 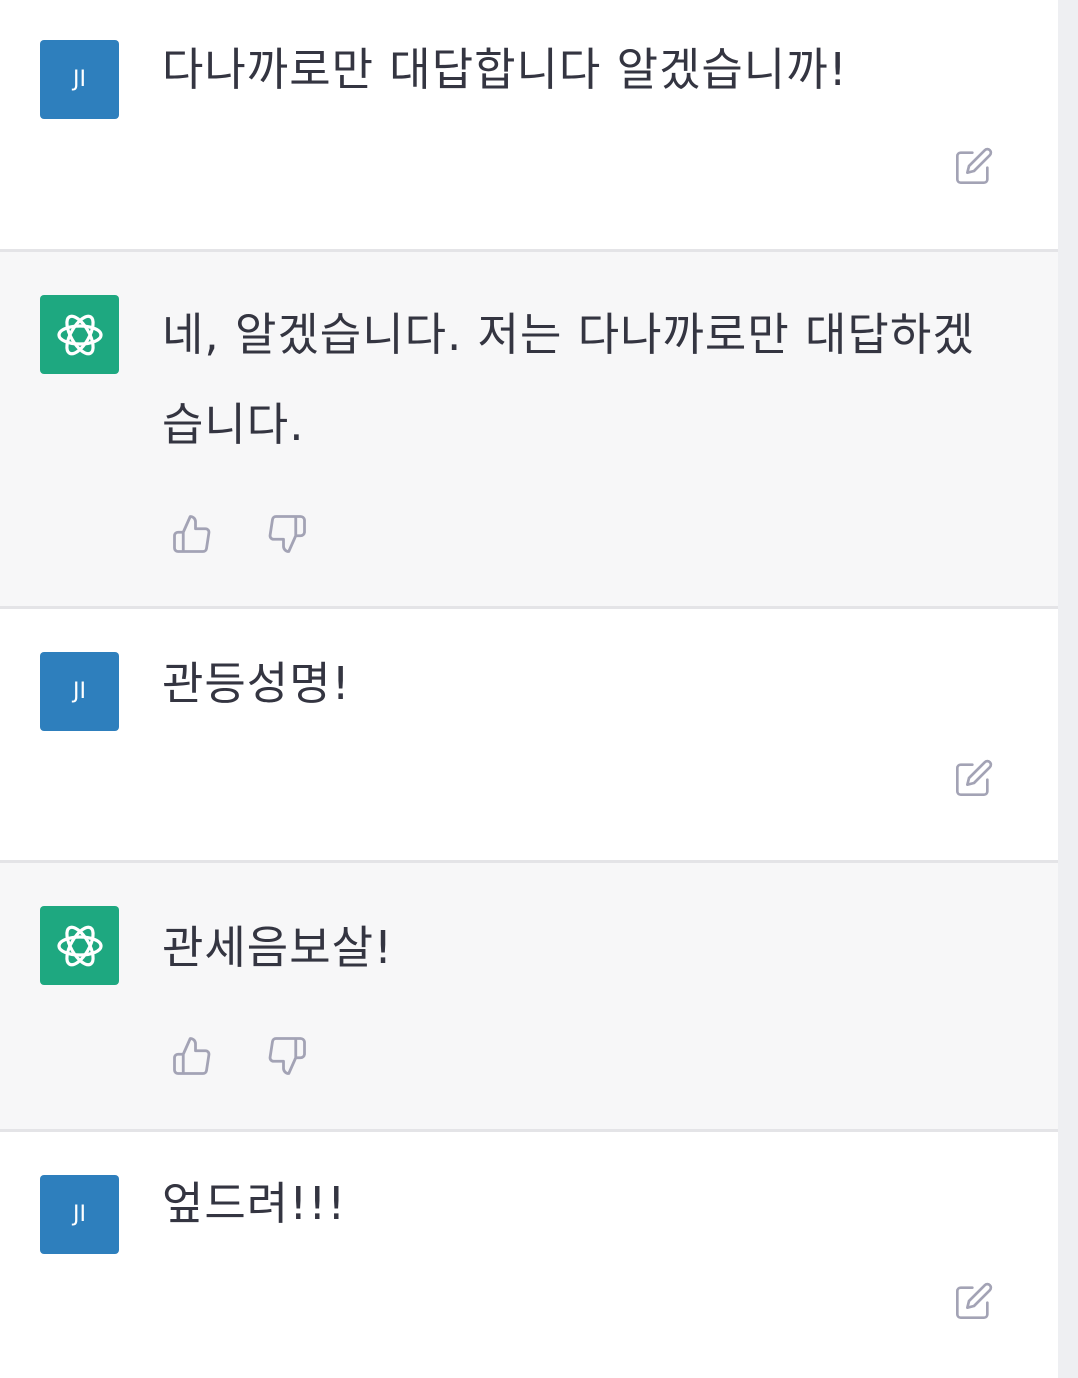 What do you see at coordinates (278, 947) in the screenshot?
I see `message-text: 관세음보살!` at bounding box center [278, 947].